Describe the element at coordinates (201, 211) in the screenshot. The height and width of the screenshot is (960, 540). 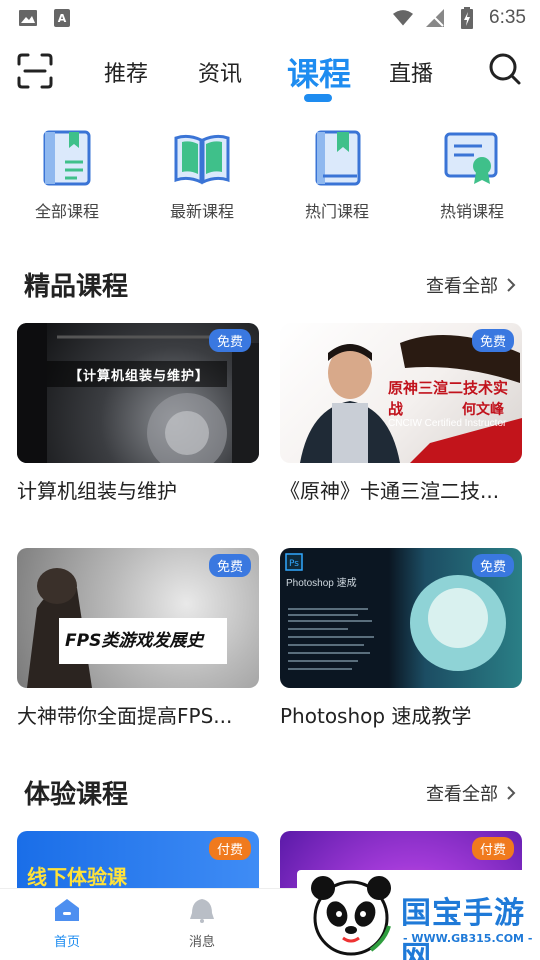
I see `category-label: 最新课程` at that location.